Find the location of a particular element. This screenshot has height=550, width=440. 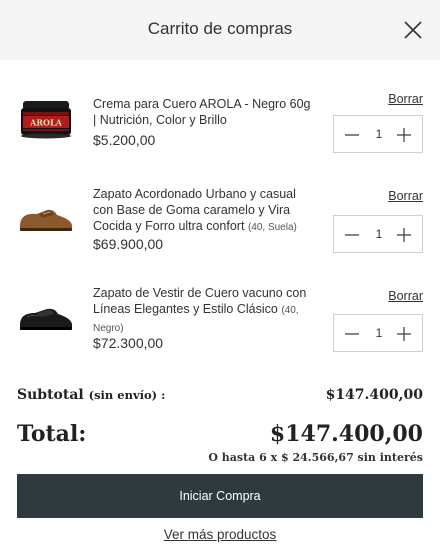

product-variant: (40, Suela) is located at coordinates (272, 227).